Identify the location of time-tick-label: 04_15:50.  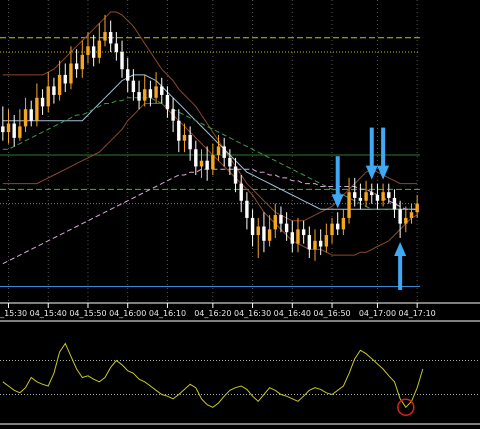
(87, 313).